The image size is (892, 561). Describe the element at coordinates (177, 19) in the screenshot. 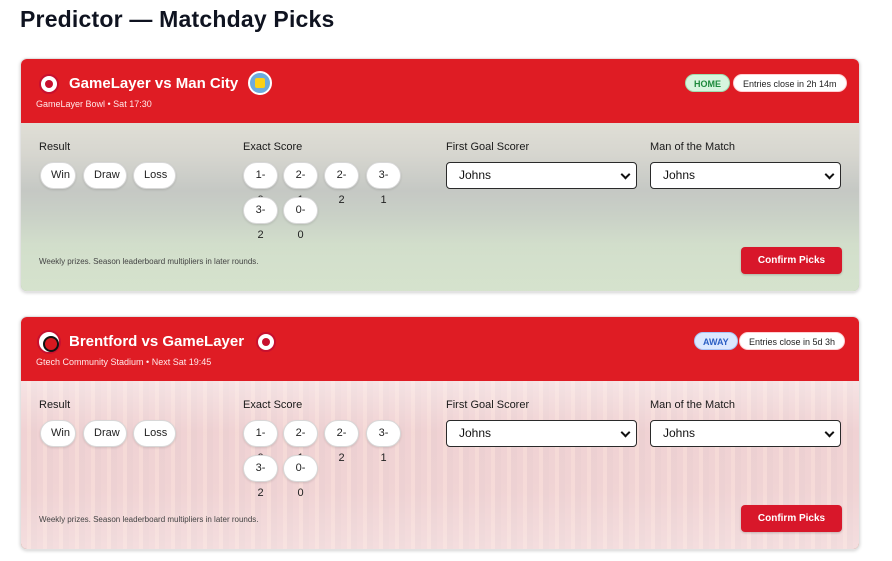

I see `page-title: Predictor — Matchday Picks` at that location.